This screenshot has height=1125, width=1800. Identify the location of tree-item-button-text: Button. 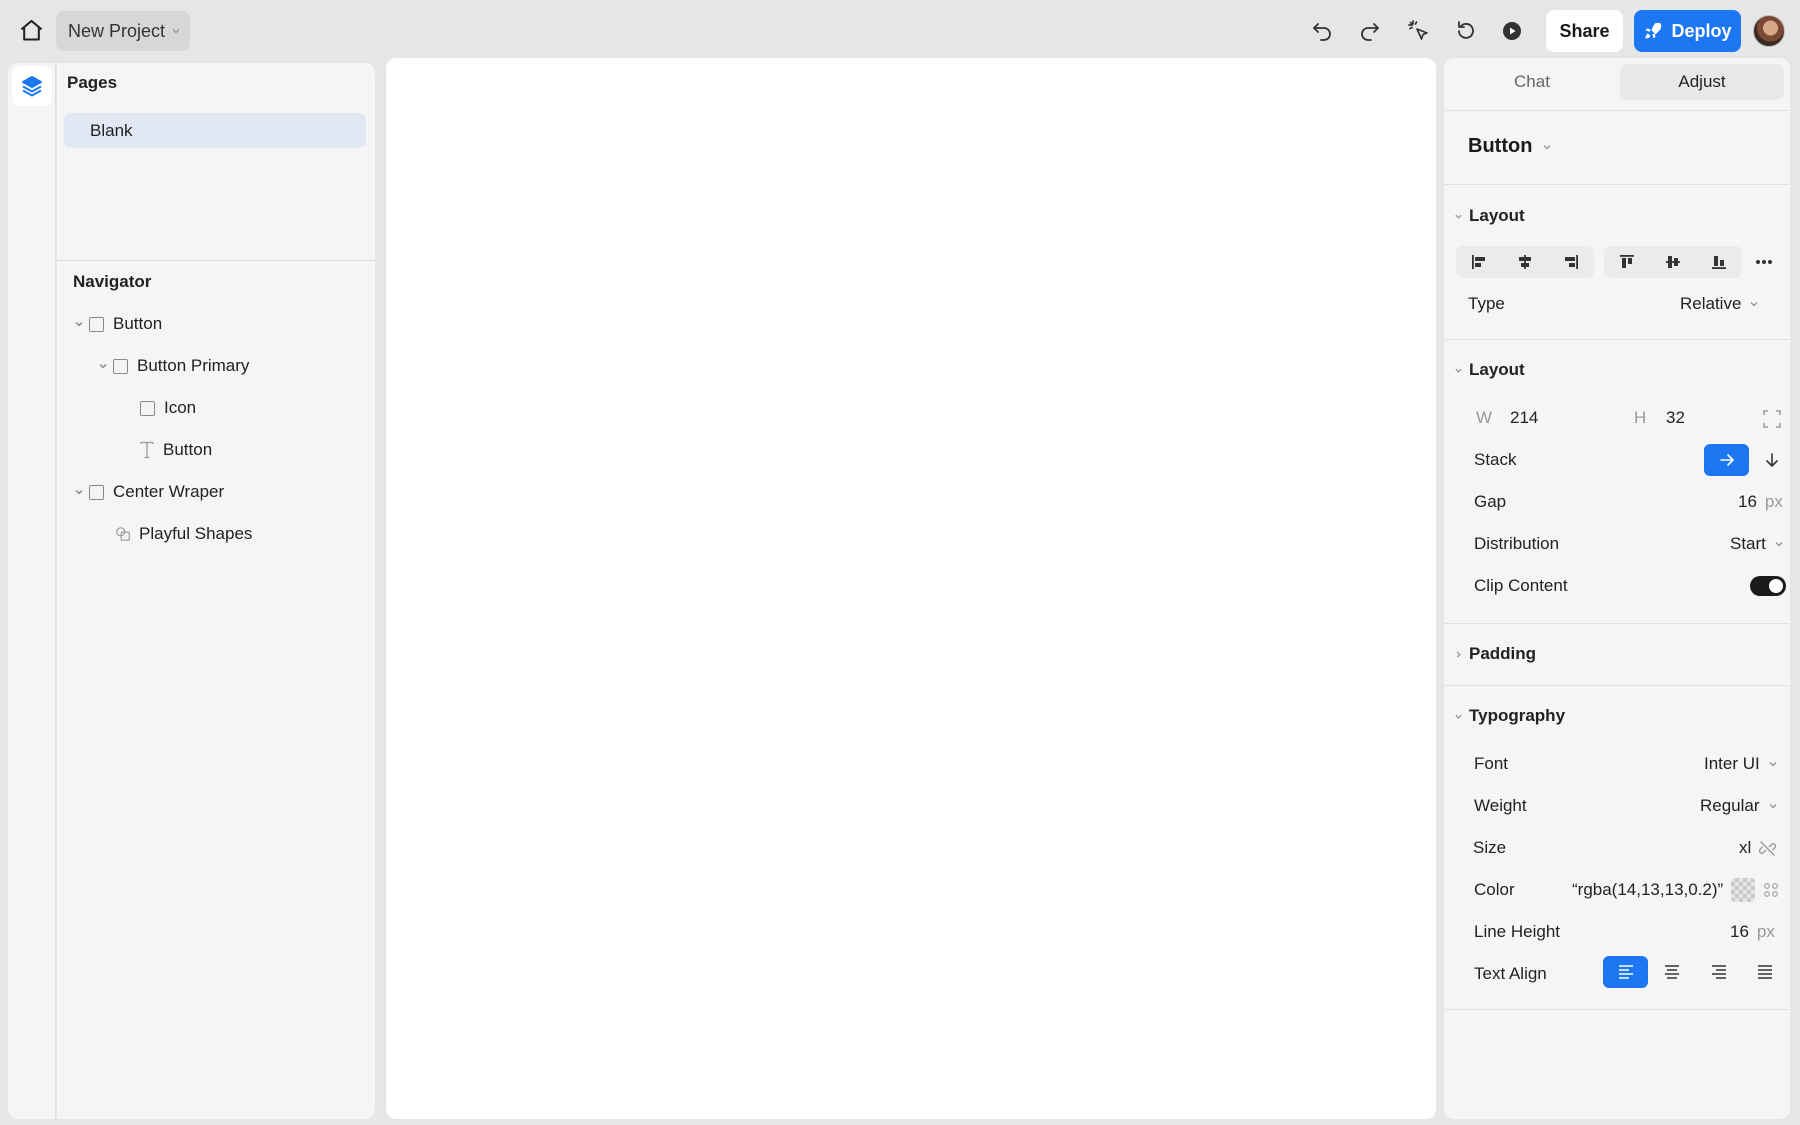
(175, 450).